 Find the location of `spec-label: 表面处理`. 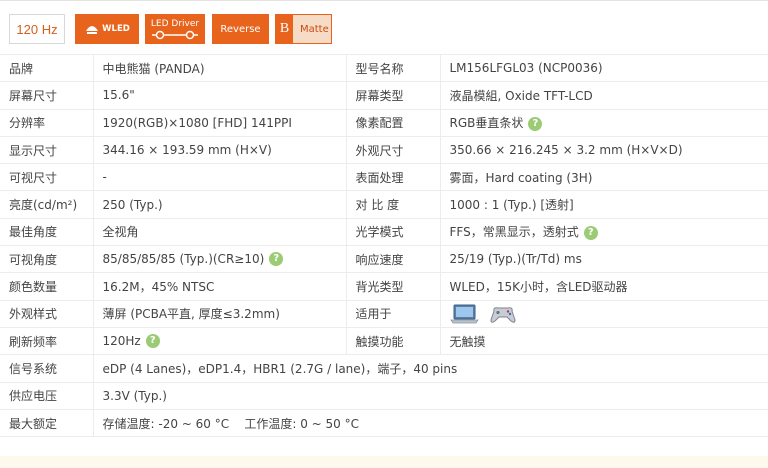

spec-label: 表面处理 is located at coordinates (392, 177).